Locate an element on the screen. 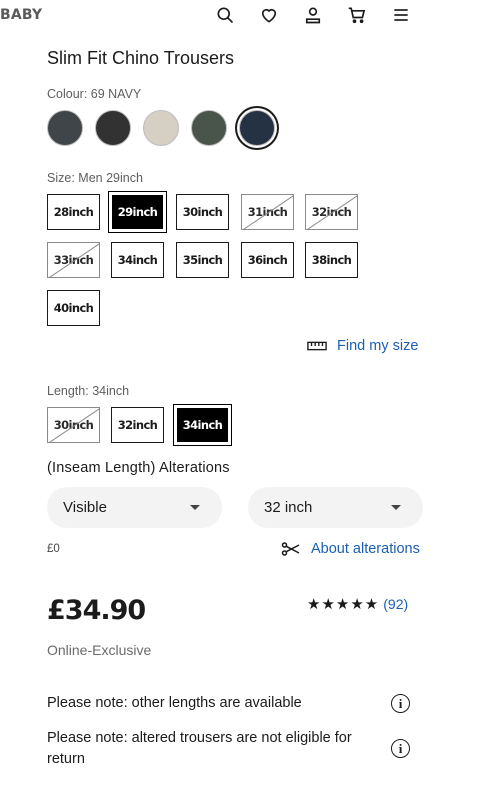 The width and height of the screenshot is (503, 785). note-other-lengths: Please note: other lengths are available is located at coordinates (174, 703).